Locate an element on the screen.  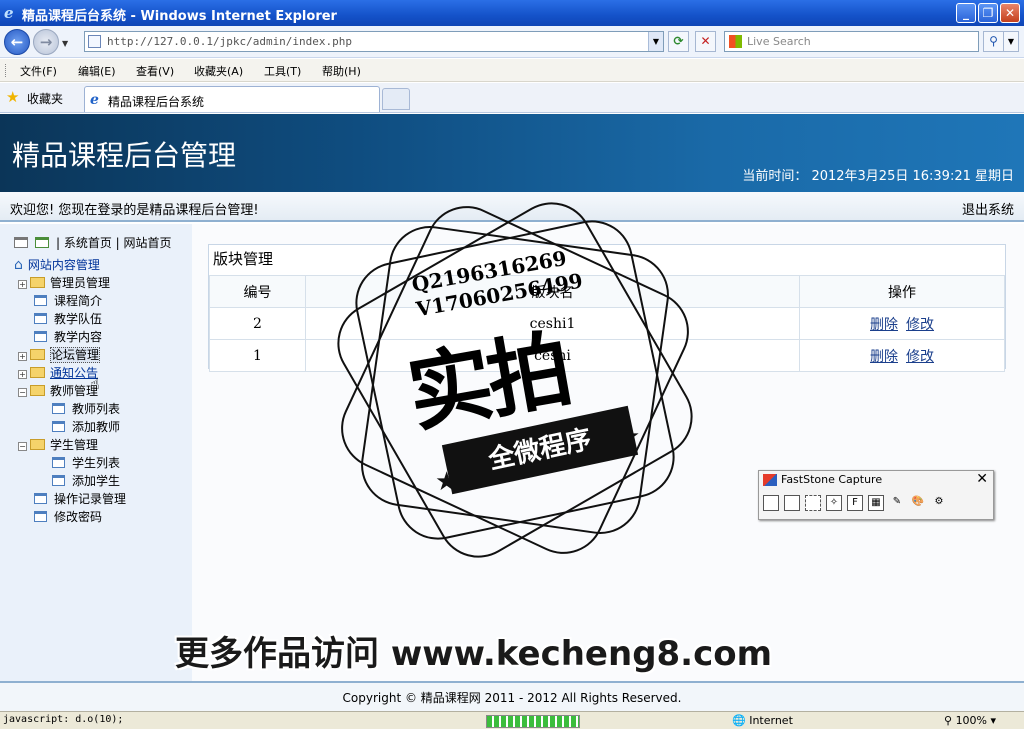
row-actions: 删除 修改 is located at coordinates (902, 323).